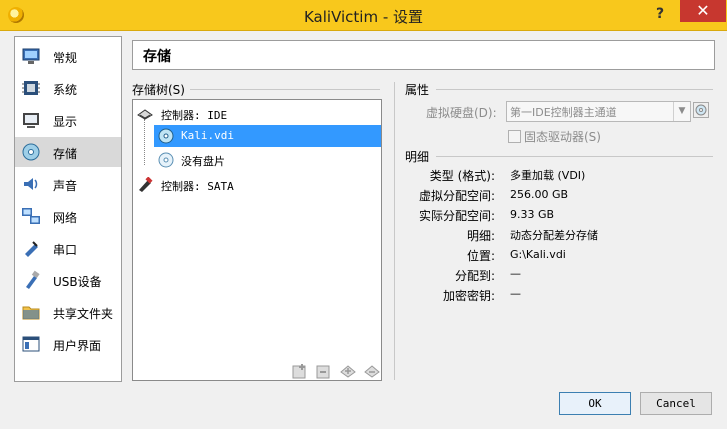 The image size is (727, 429). I want to click on tree-item-label: 控制器: IDE, so click(194, 115).